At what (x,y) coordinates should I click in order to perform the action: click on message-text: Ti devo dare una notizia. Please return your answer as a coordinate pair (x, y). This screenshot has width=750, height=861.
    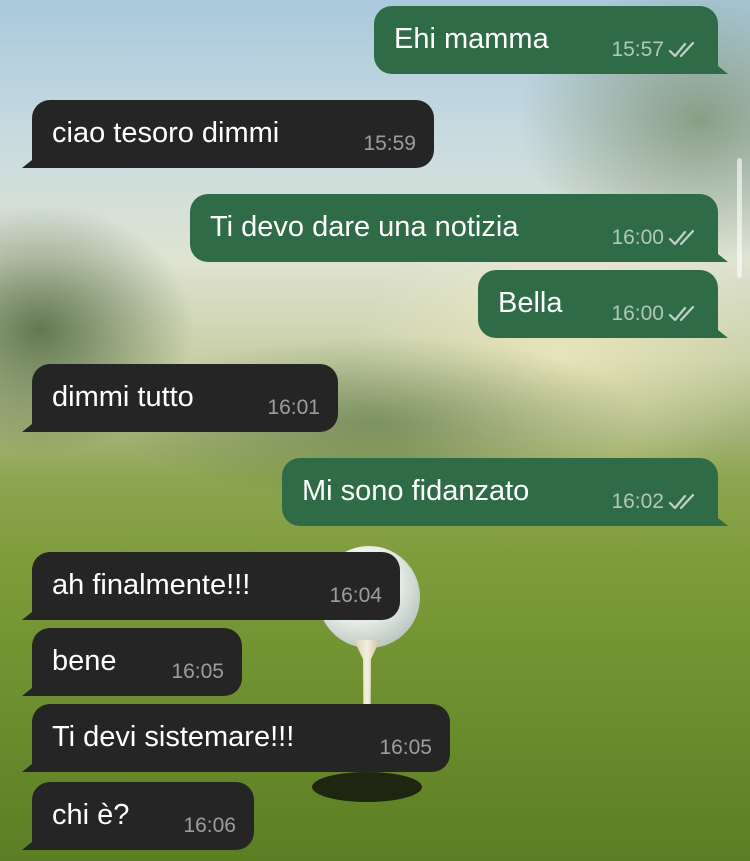
    Looking at the image, I should click on (364, 227).